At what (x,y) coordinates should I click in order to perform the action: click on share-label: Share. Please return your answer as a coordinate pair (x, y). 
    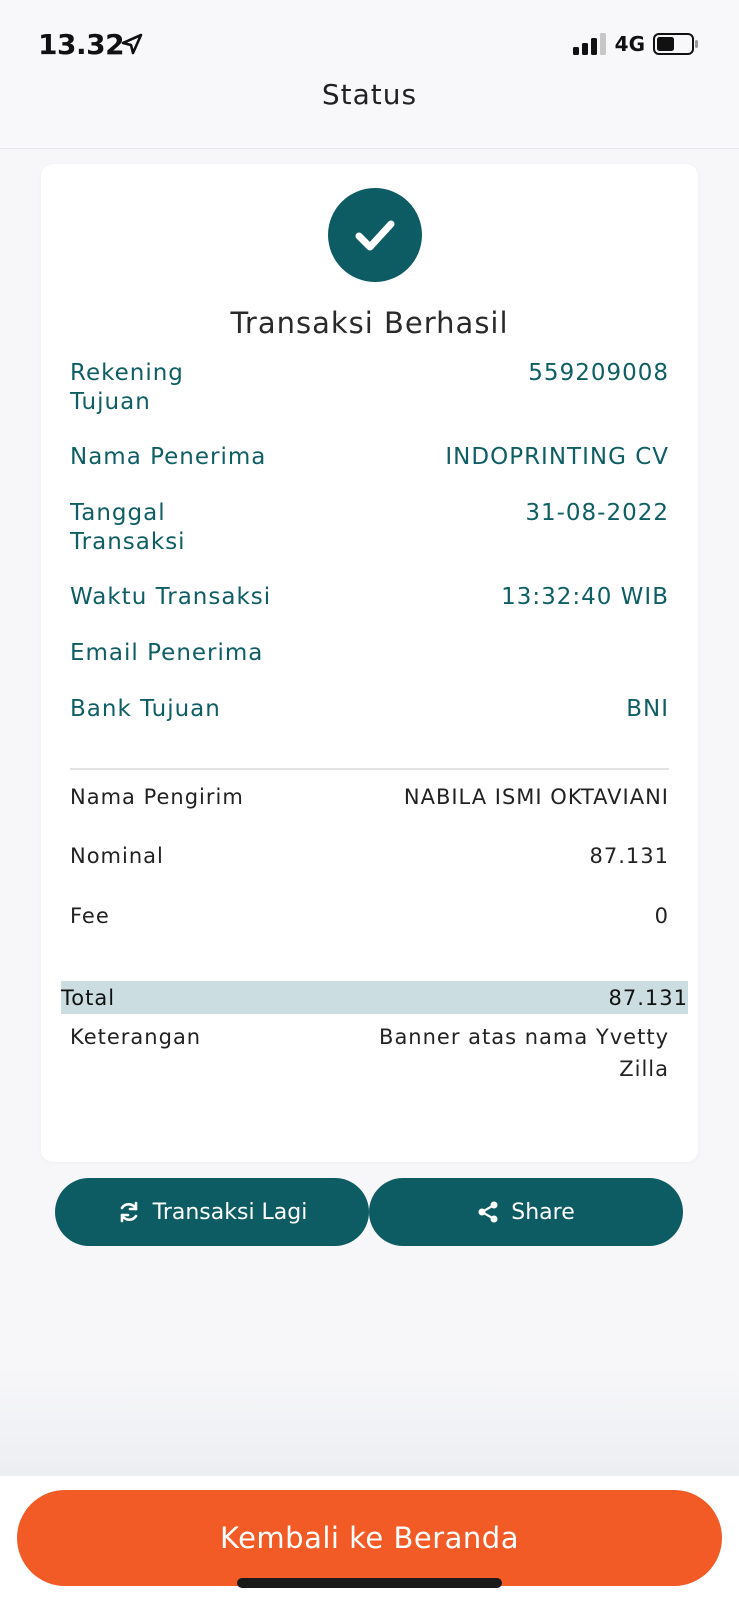
    Looking at the image, I should click on (543, 1212).